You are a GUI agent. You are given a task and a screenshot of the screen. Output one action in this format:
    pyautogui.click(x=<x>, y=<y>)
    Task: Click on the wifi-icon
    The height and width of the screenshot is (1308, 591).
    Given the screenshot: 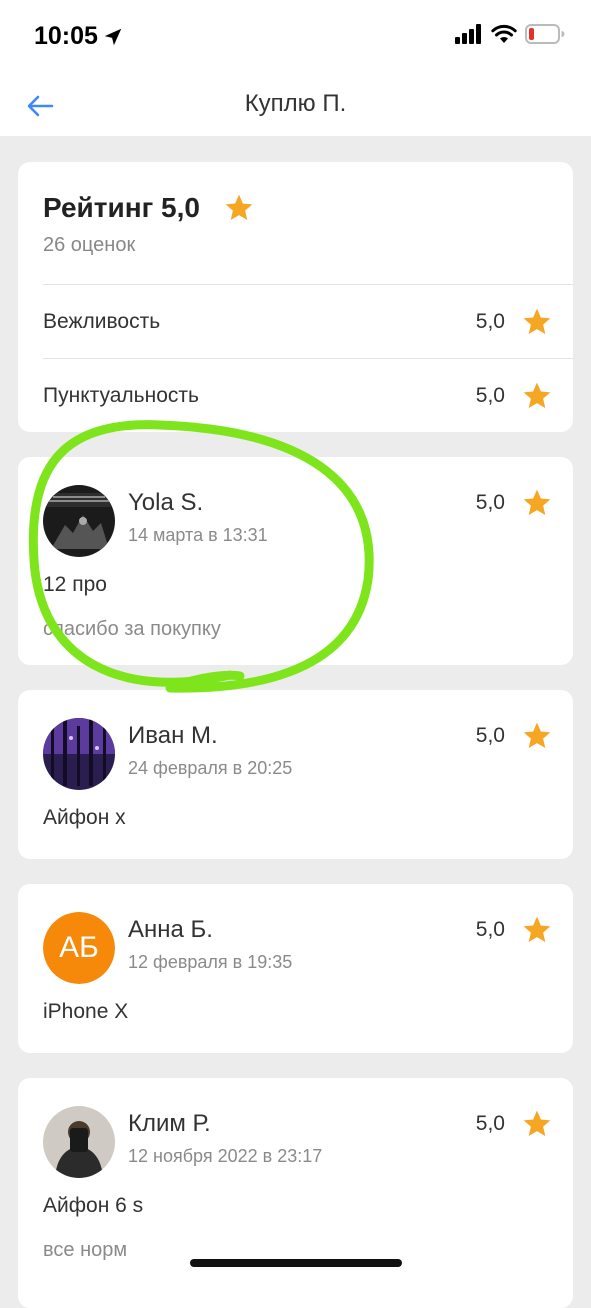 What is the action you would take?
    pyautogui.click(x=504, y=33)
    